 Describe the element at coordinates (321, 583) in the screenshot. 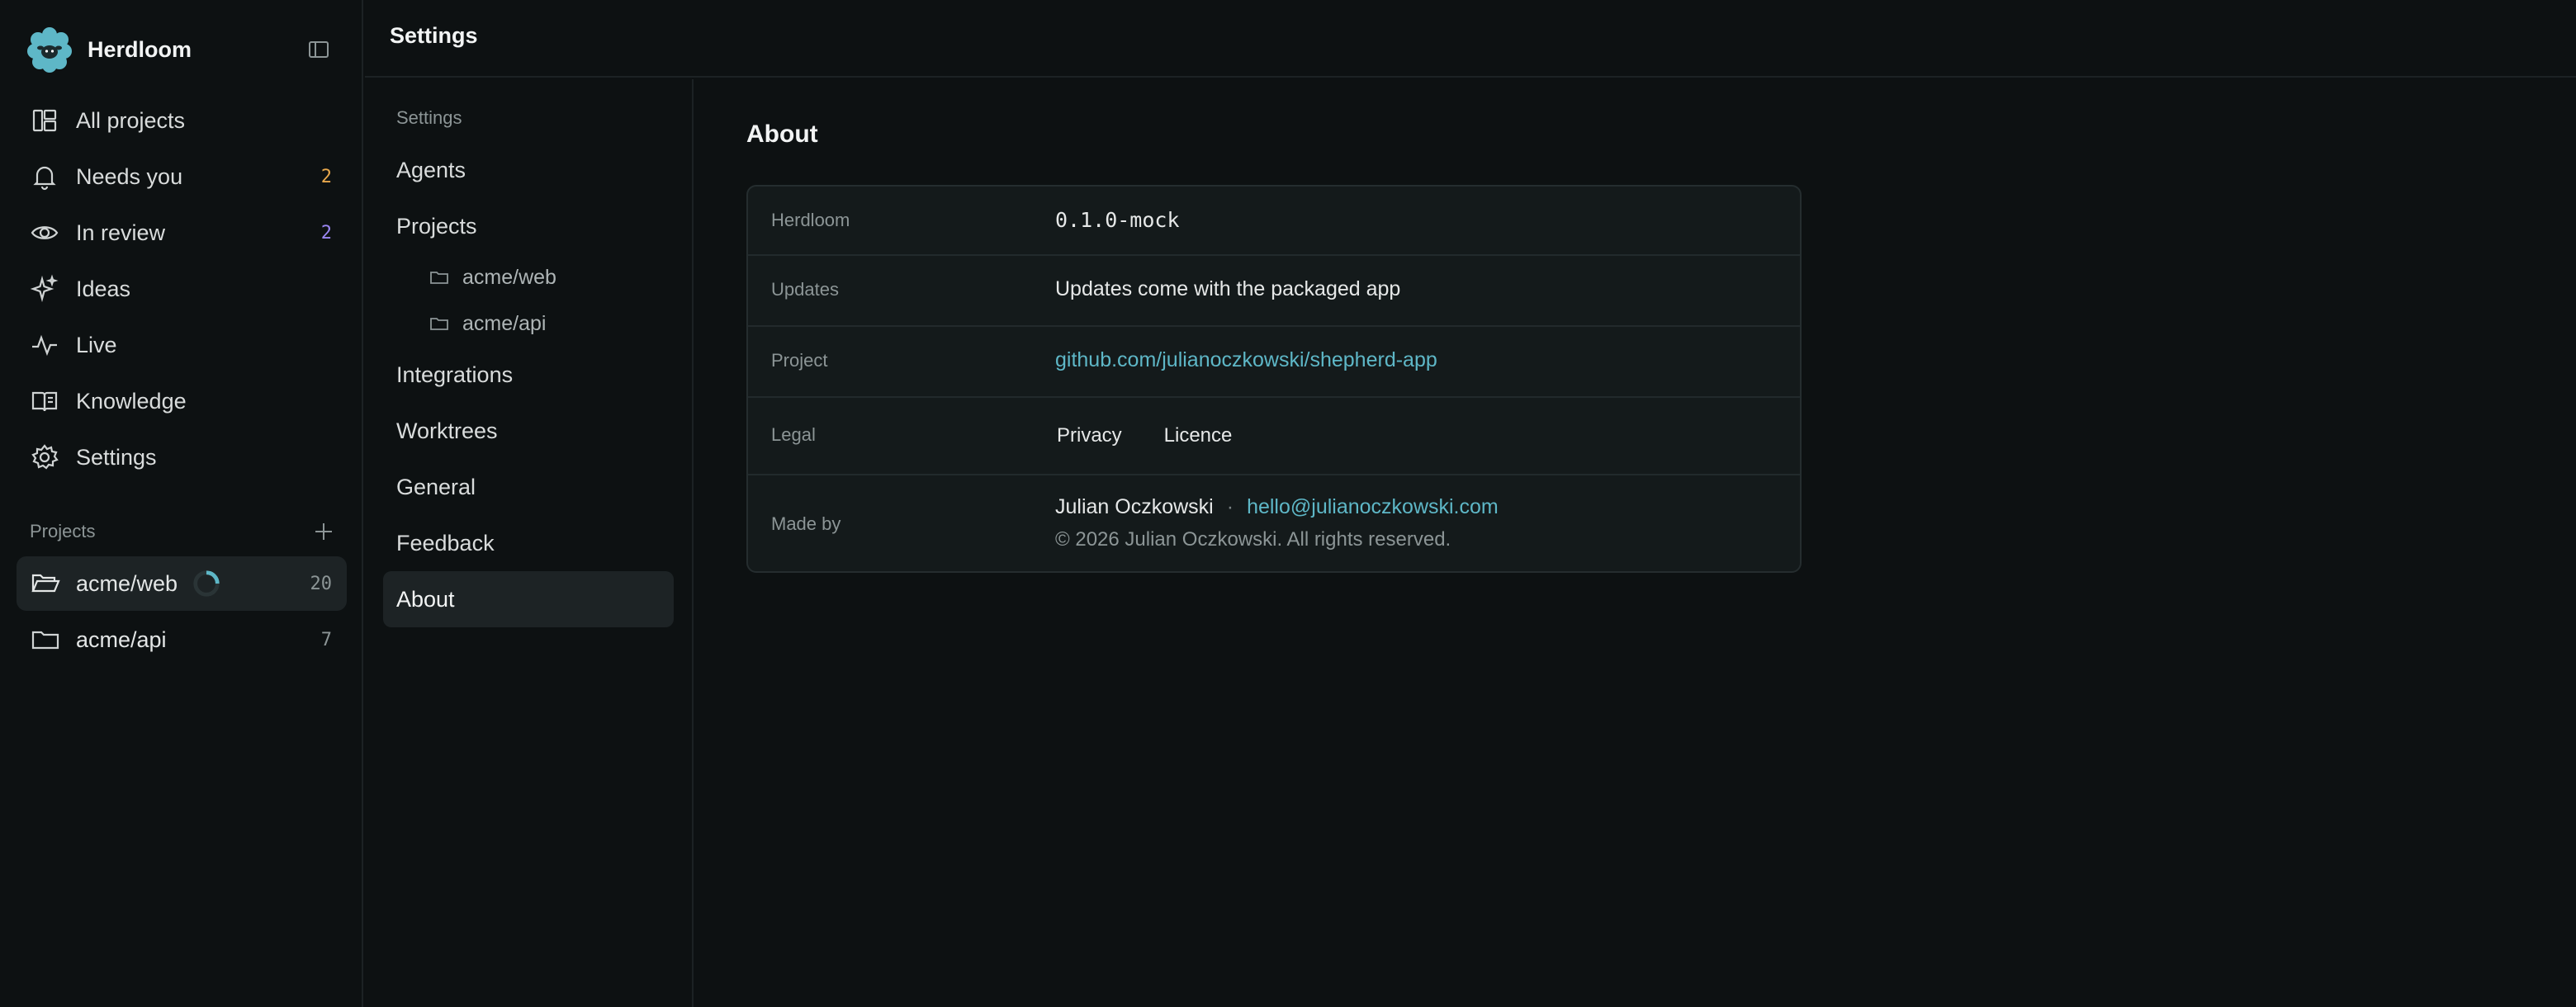

I see `project-count: 20` at that location.